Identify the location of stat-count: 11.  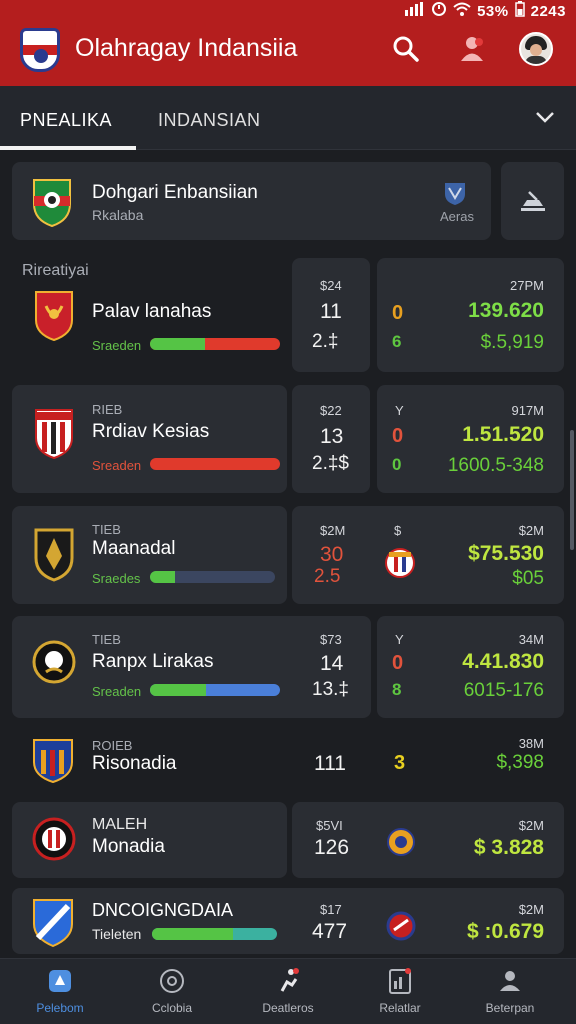
(331, 311).